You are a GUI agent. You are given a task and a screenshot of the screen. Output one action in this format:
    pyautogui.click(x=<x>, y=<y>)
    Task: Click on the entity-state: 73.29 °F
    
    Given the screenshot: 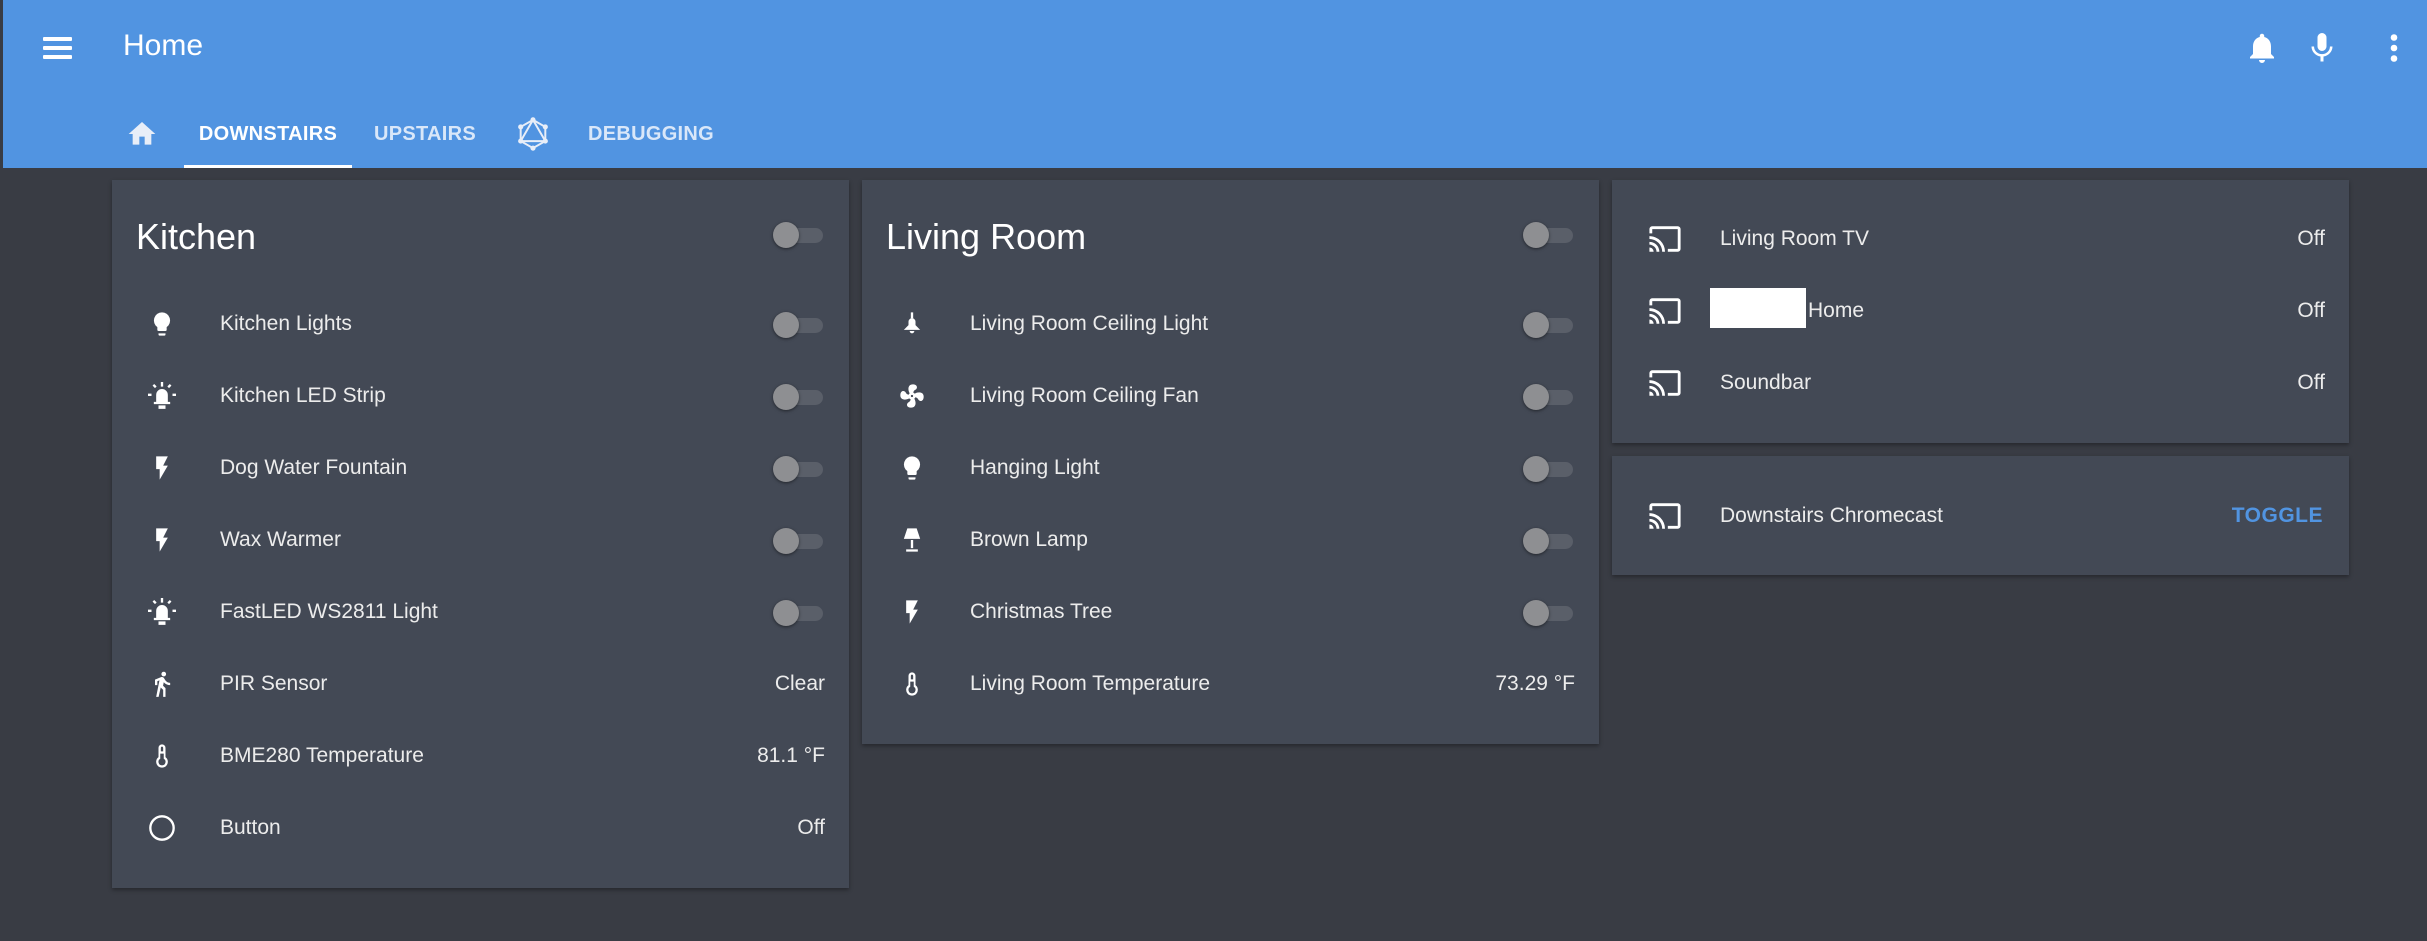 What is the action you would take?
    pyautogui.click(x=1535, y=683)
    